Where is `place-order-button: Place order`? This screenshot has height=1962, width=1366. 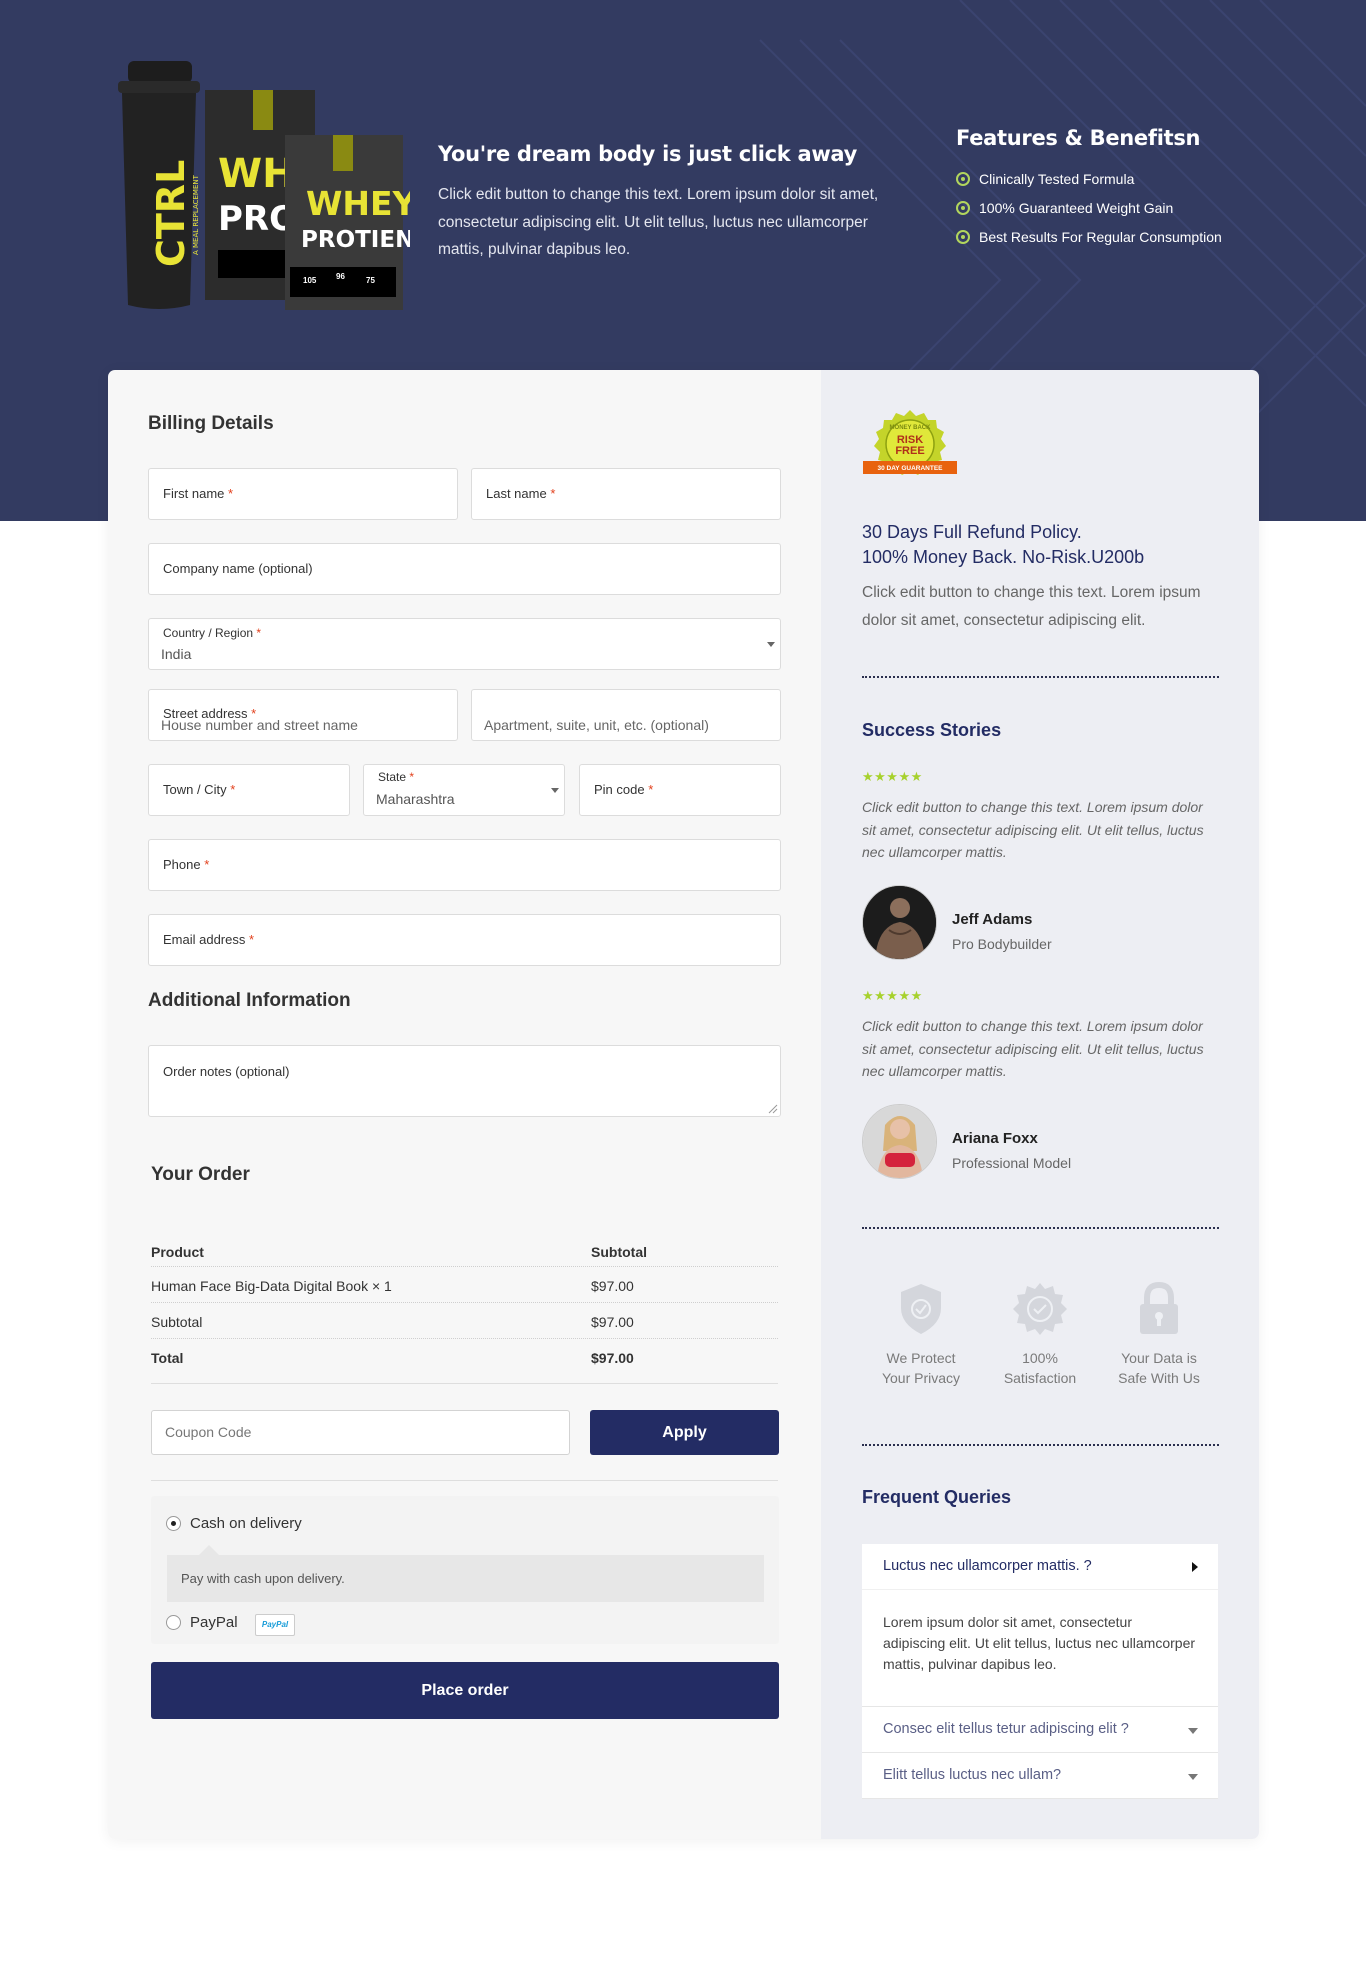 place-order-button: Place order is located at coordinates (465, 1690).